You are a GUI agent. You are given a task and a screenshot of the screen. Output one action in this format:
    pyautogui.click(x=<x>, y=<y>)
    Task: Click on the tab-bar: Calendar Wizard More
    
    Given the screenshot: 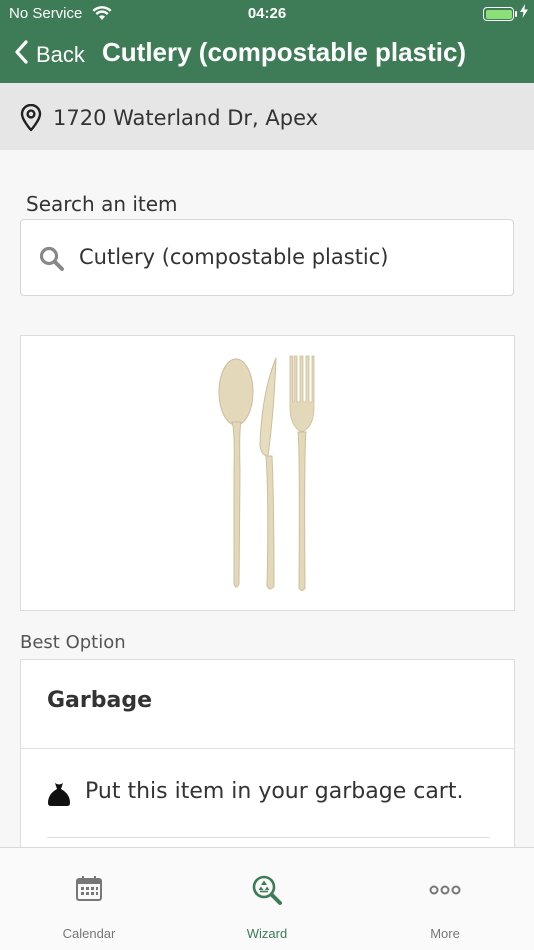 What is the action you would take?
    pyautogui.click(x=267, y=898)
    